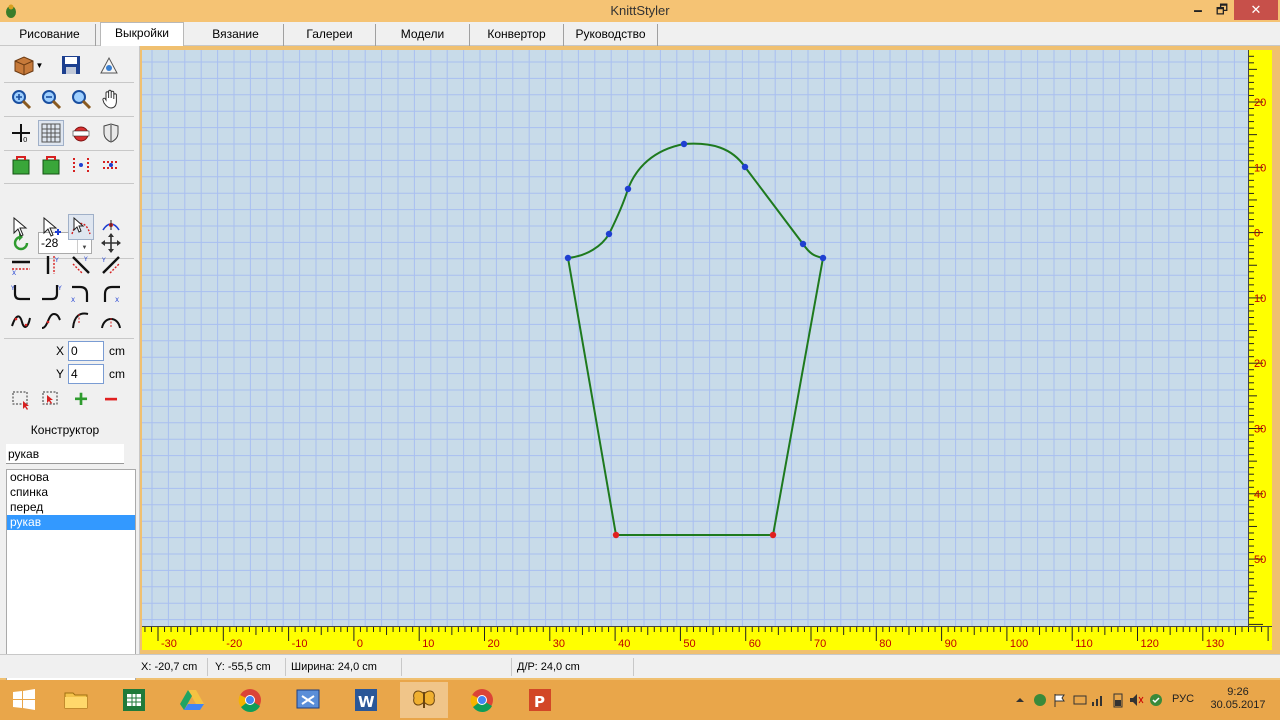  Describe the element at coordinates (1238, 692) in the screenshot. I see `clock-time: 9:26` at that location.